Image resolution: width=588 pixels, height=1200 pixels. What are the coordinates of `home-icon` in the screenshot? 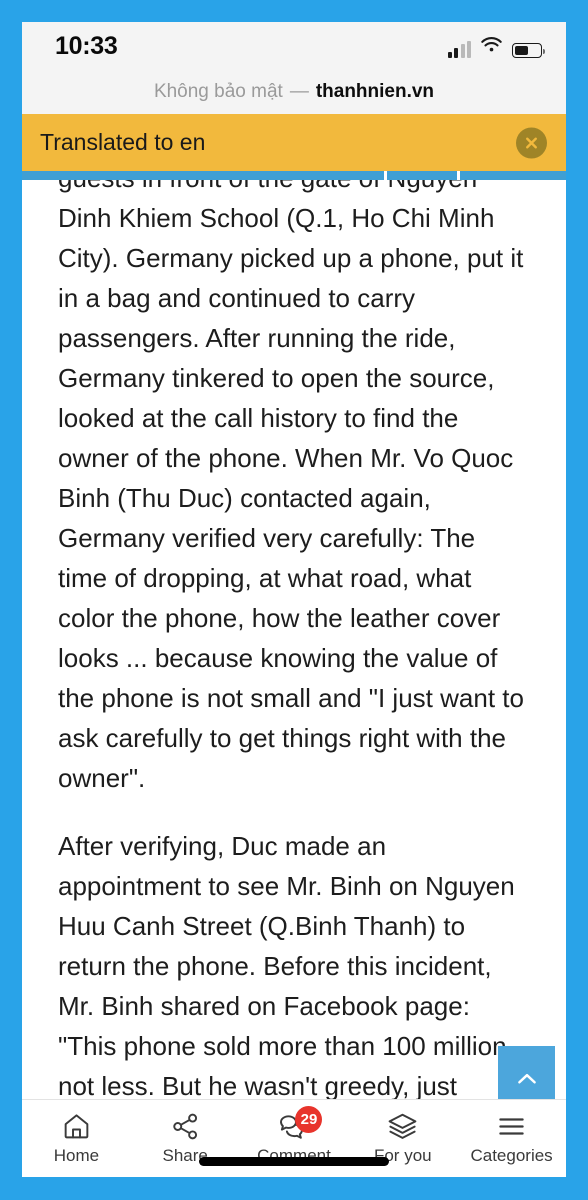 It's located at (76, 1126).